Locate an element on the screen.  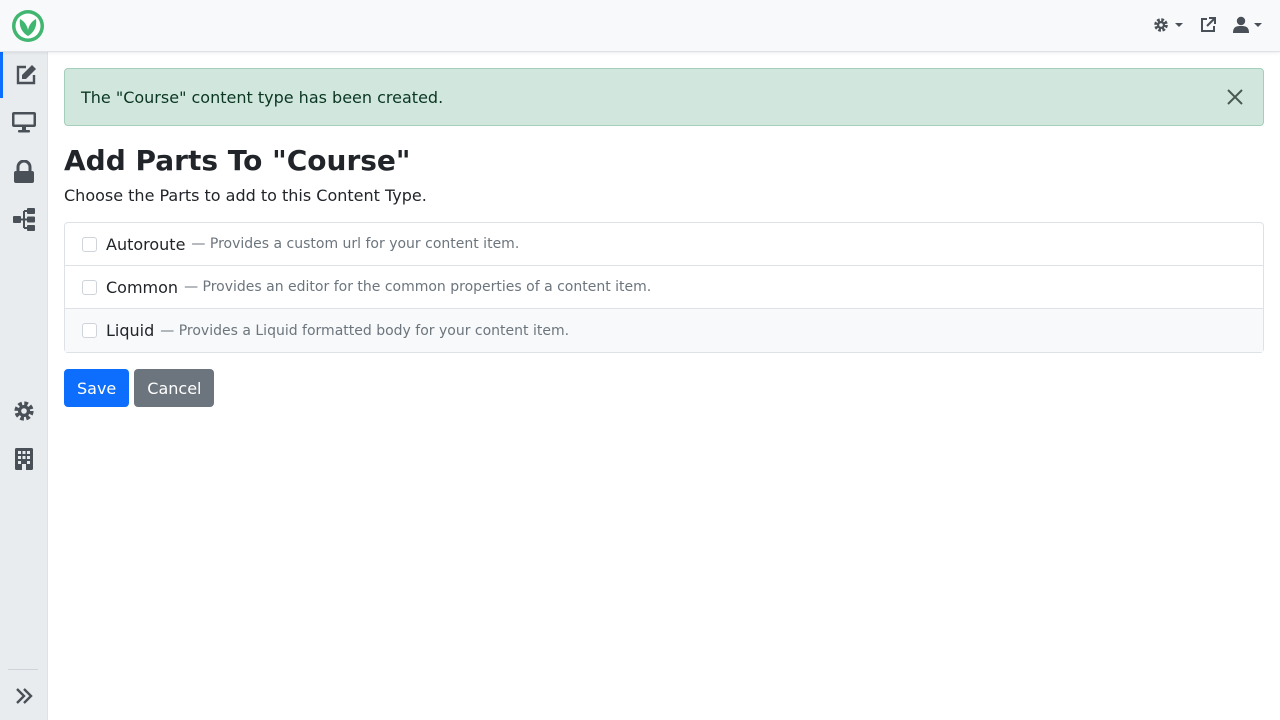
sitemap-icon is located at coordinates (24, 219).